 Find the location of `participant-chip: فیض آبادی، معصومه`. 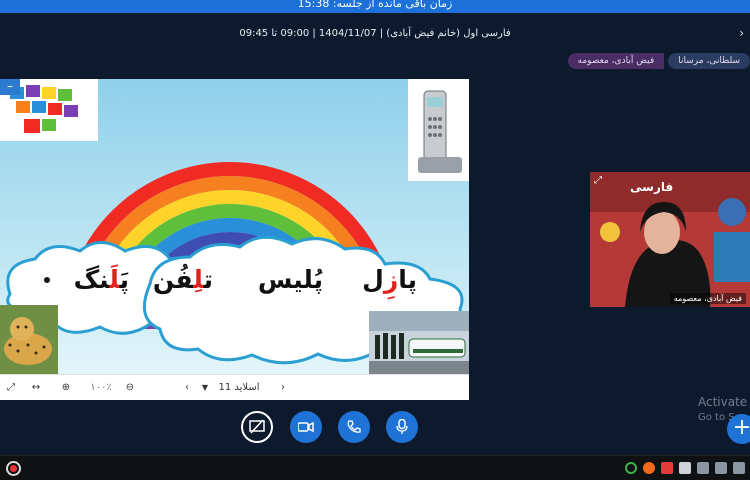

participant-chip: فیض آبادی، معصومه is located at coordinates (616, 61).